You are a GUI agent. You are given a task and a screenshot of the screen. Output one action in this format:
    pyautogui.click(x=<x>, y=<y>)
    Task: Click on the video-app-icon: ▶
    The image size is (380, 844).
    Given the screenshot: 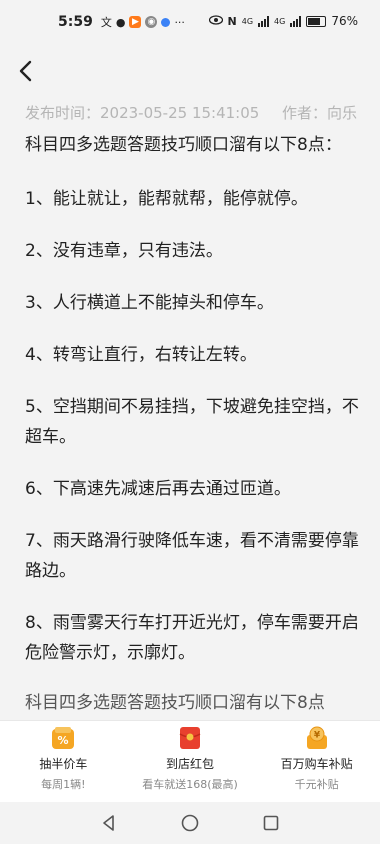 What is the action you would take?
    pyautogui.click(x=135, y=22)
    